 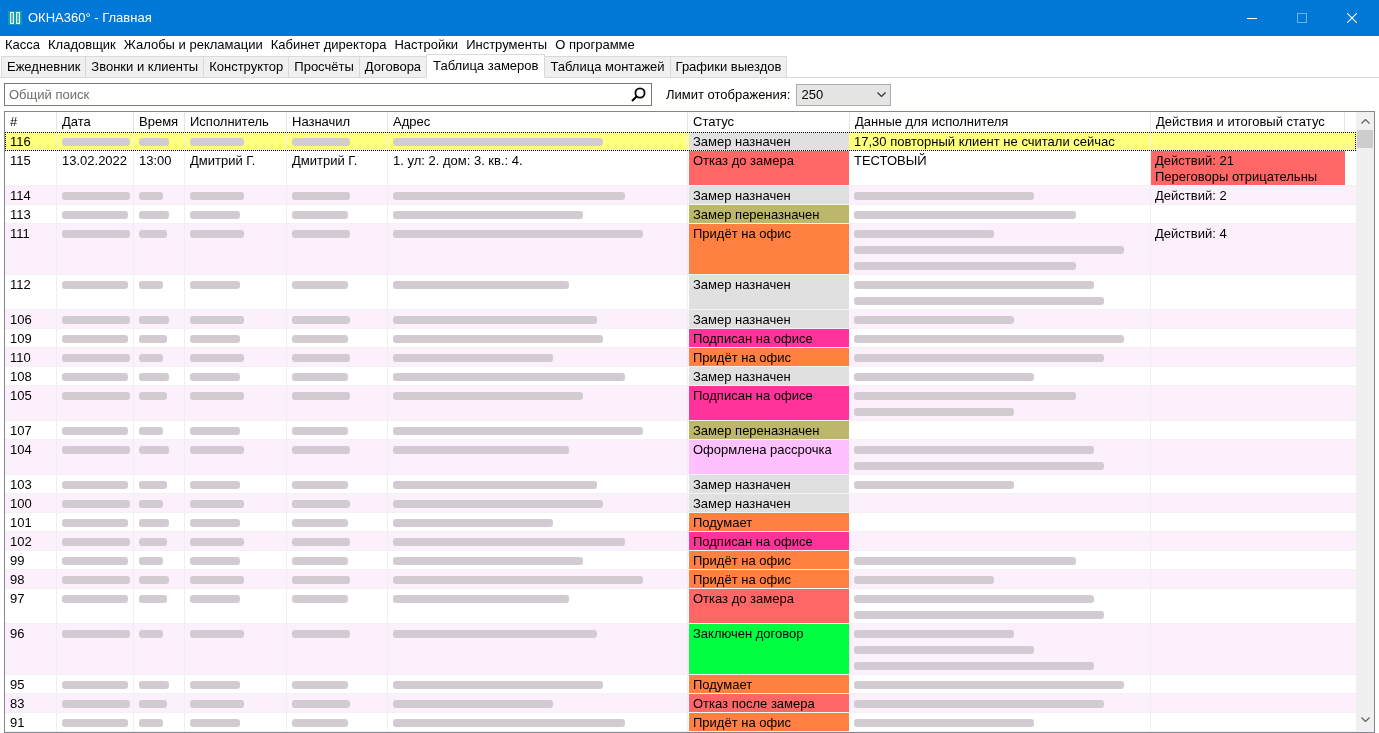 What do you see at coordinates (680, 703) in the screenshot?
I see `table-row: 83 Отказ после замера` at bounding box center [680, 703].